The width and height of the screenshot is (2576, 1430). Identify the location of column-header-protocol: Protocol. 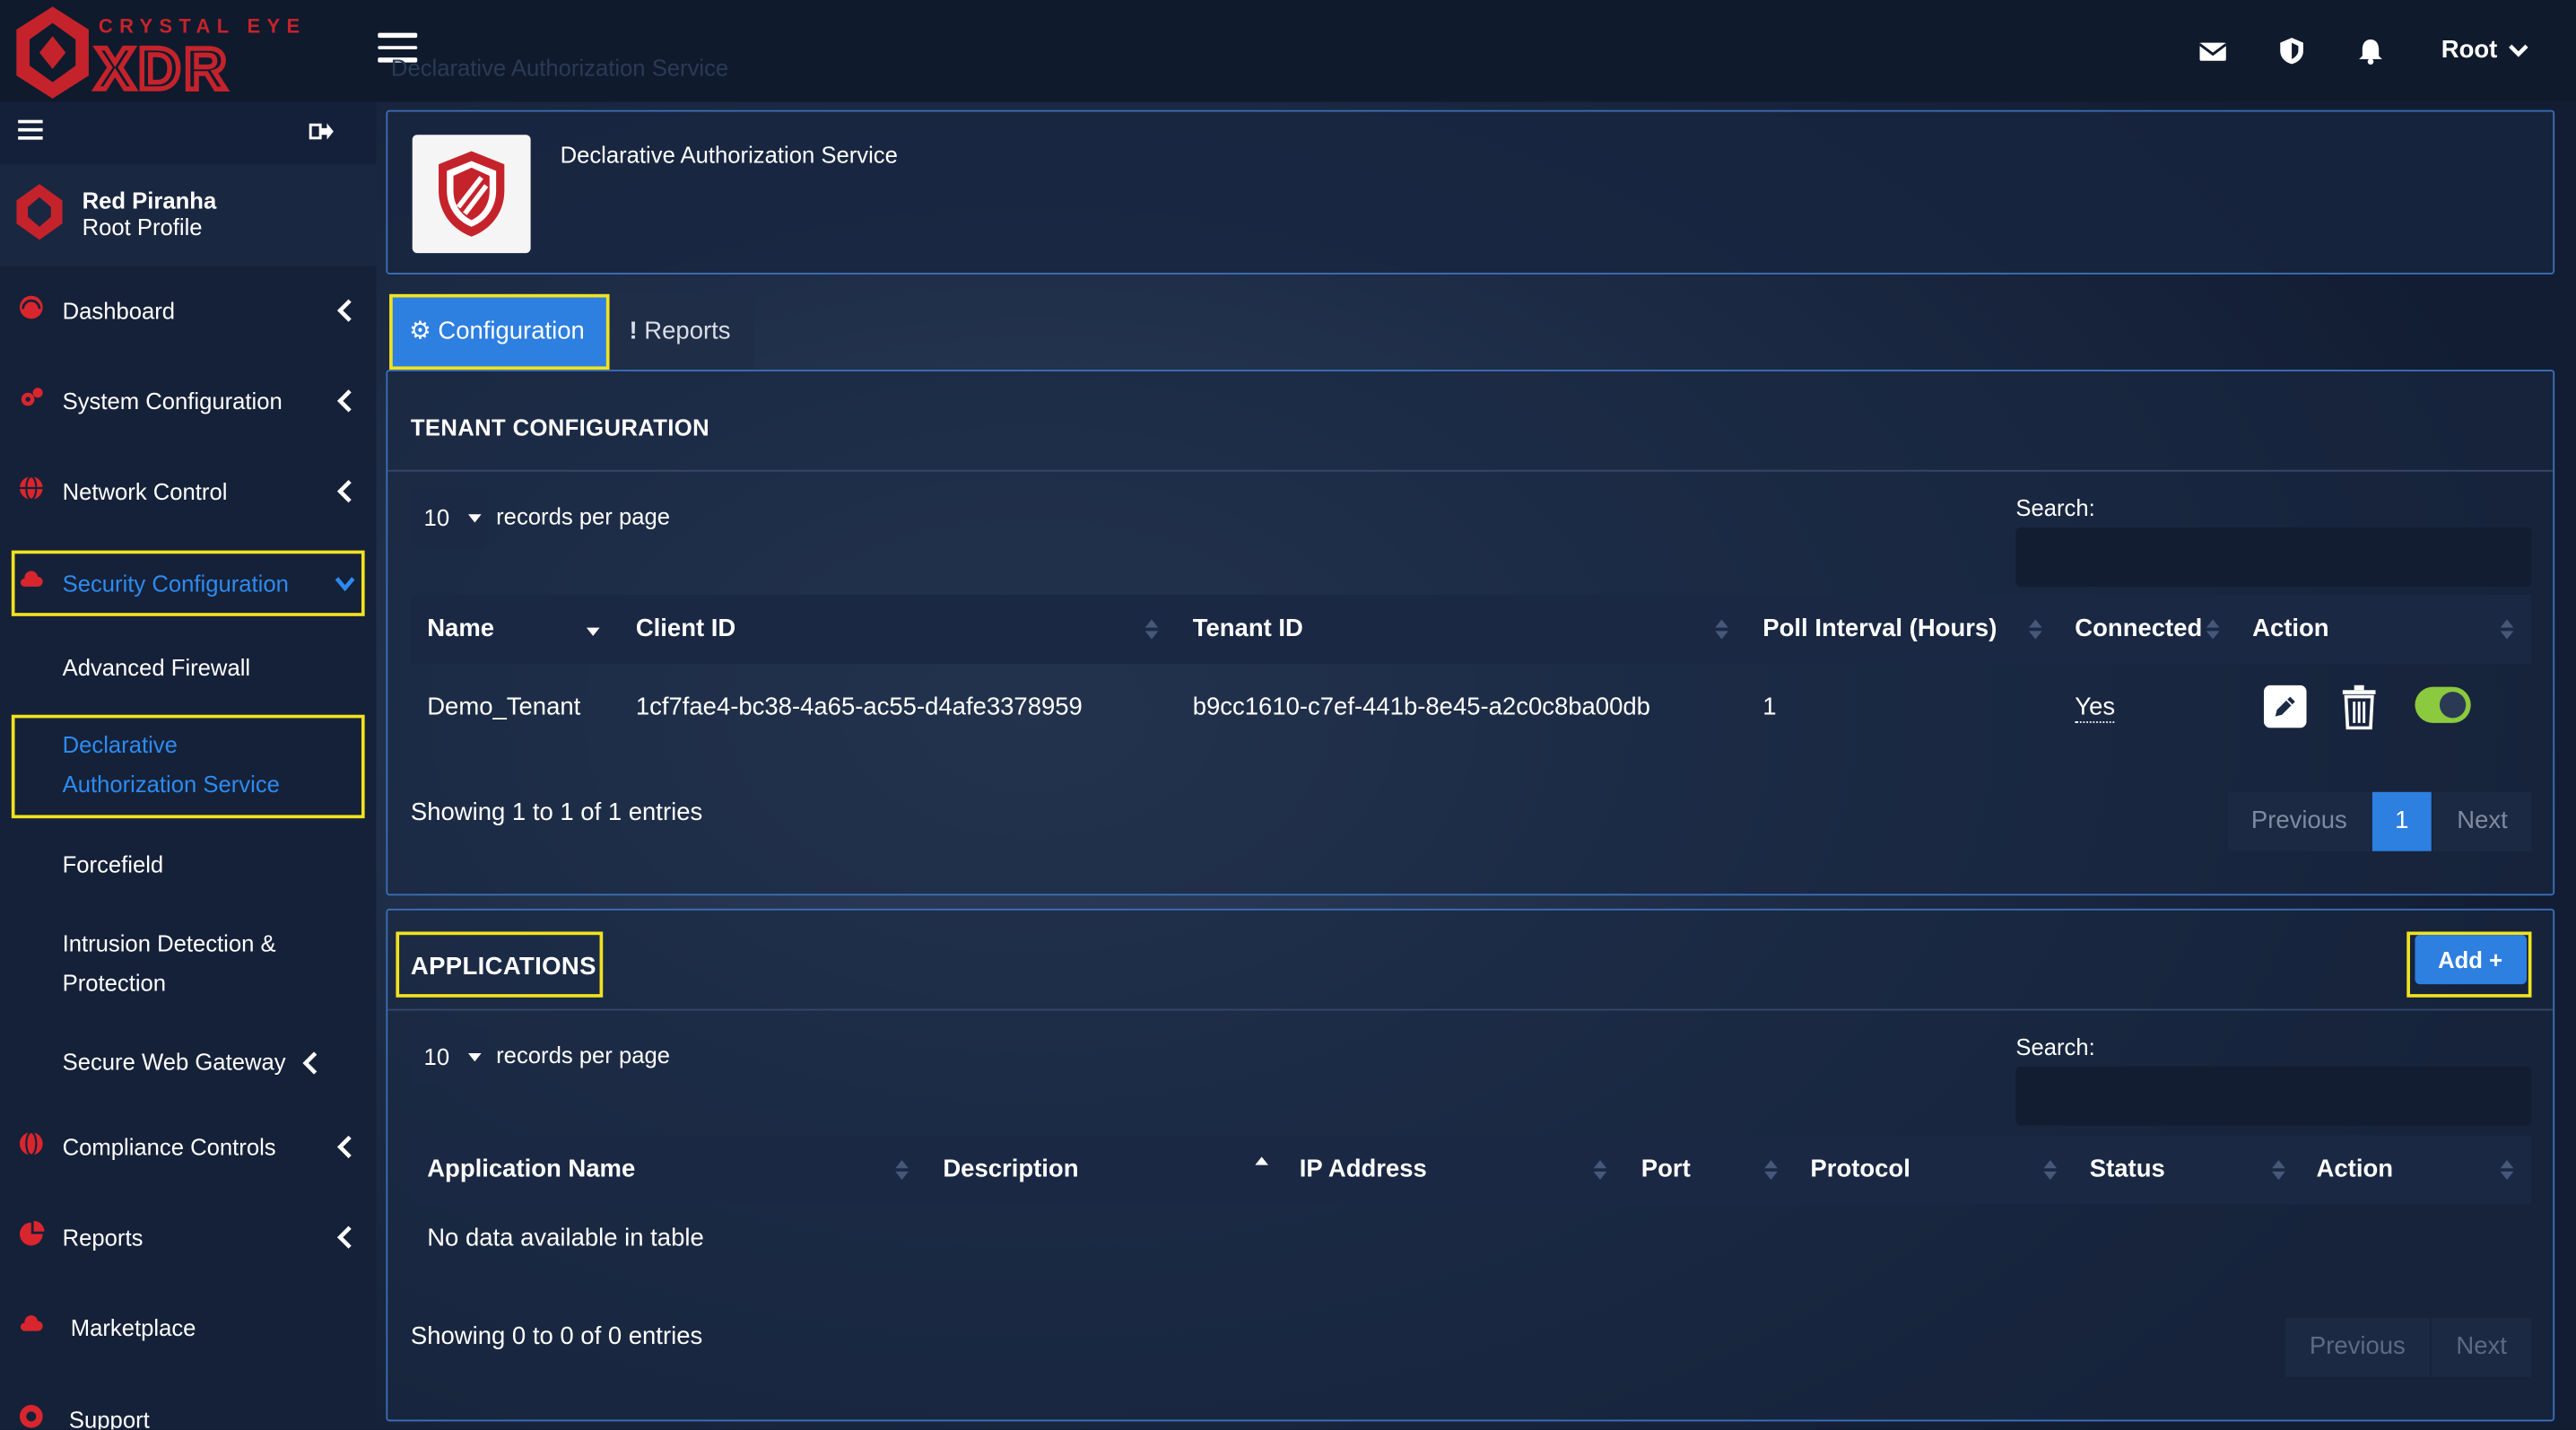
(1860, 1169).